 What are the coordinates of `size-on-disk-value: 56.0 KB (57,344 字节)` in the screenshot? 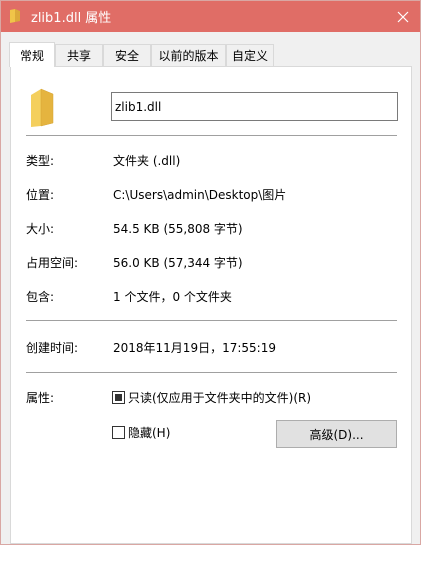 It's located at (178, 263).